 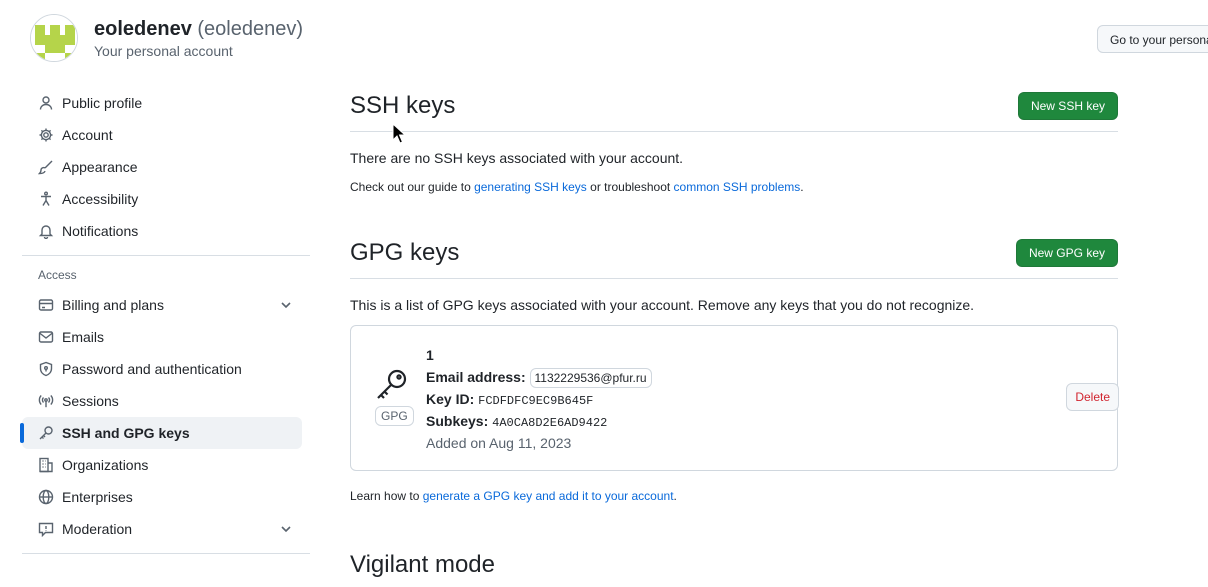 I want to click on sidebar-item-label: SSH and GPG keys, so click(x=126, y=433).